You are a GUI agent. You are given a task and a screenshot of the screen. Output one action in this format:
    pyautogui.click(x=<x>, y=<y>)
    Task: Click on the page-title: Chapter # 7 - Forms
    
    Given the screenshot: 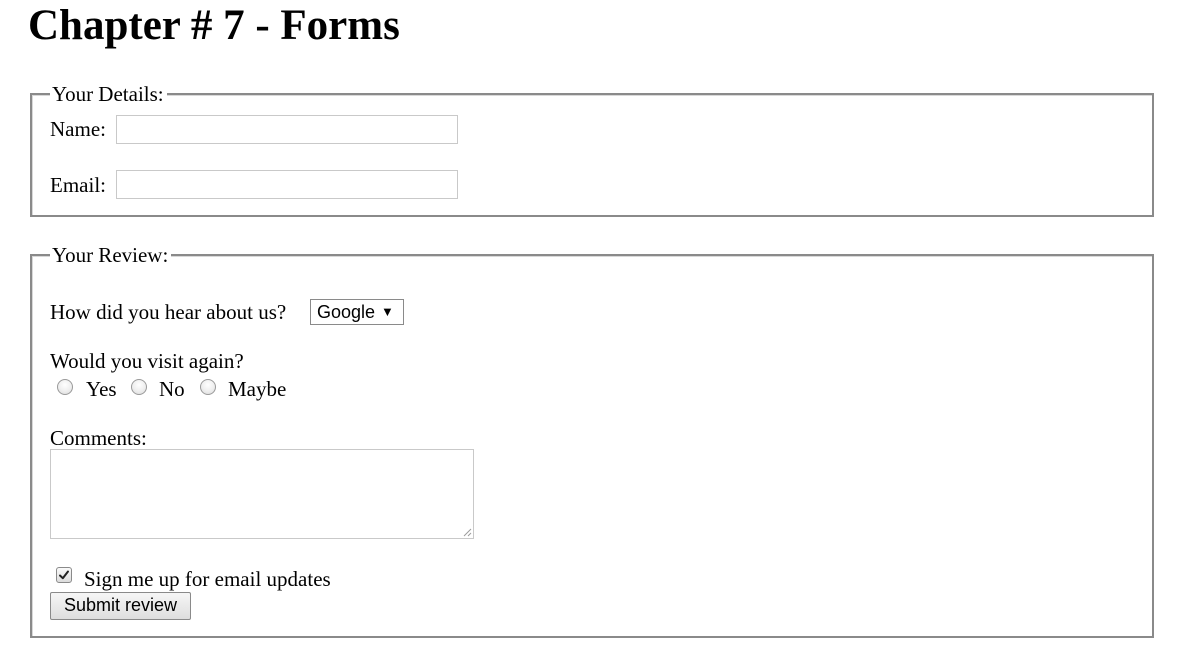 What is the action you would take?
    pyautogui.click(x=214, y=25)
    